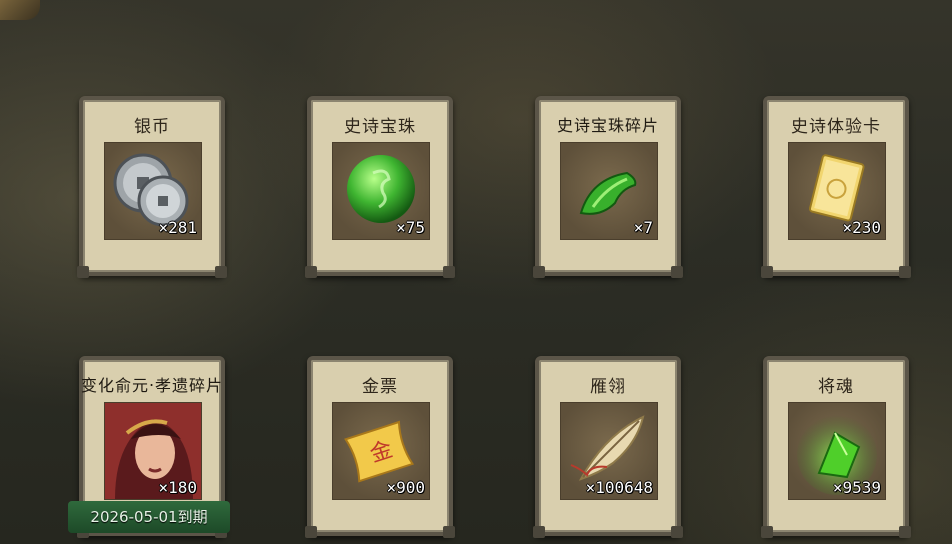 The width and height of the screenshot is (952, 544). What do you see at coordinates (837, 451) in the screenshot?
I see `item-slot: ×9539` at bounding box center [837, 451].